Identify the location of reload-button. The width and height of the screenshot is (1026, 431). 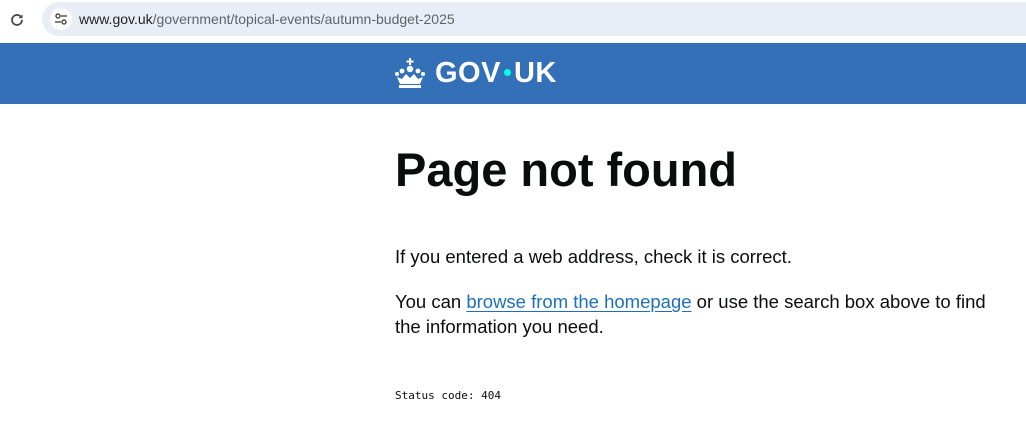
(17, 20).